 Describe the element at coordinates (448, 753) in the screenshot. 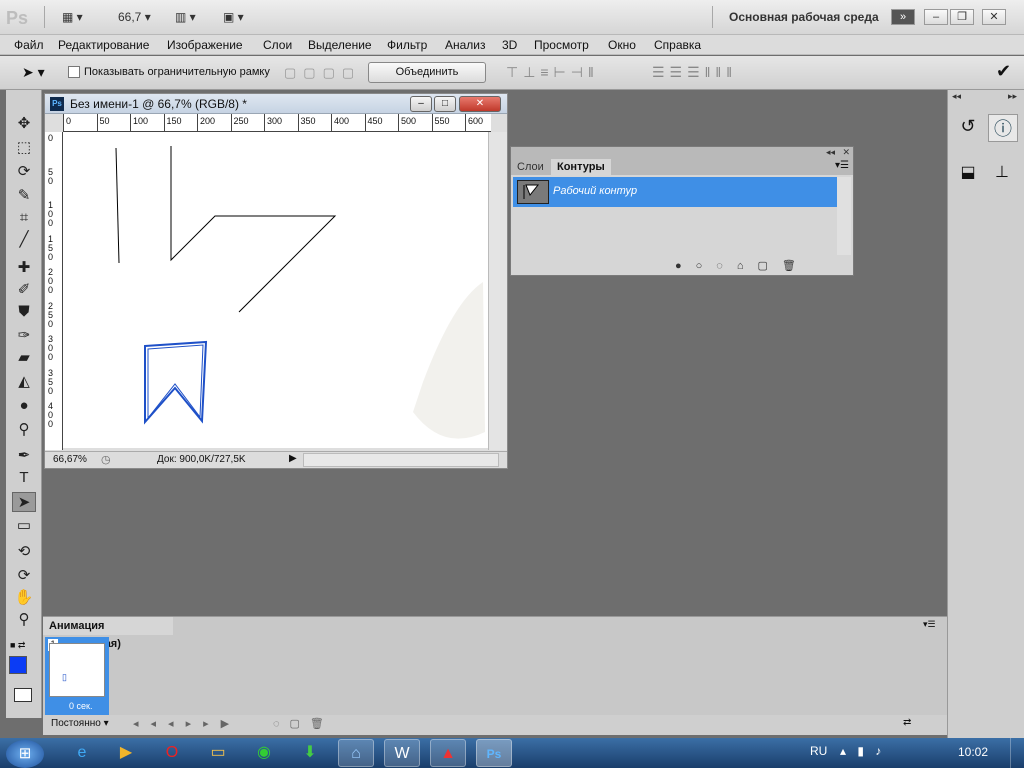

I see `acrobat-icon: ▲` at that location.